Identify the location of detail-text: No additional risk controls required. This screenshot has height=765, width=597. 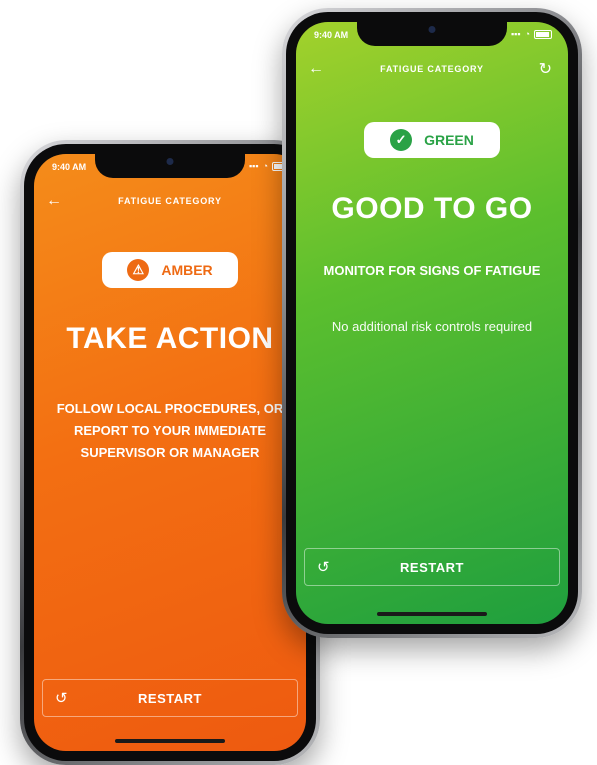
(432, 326).